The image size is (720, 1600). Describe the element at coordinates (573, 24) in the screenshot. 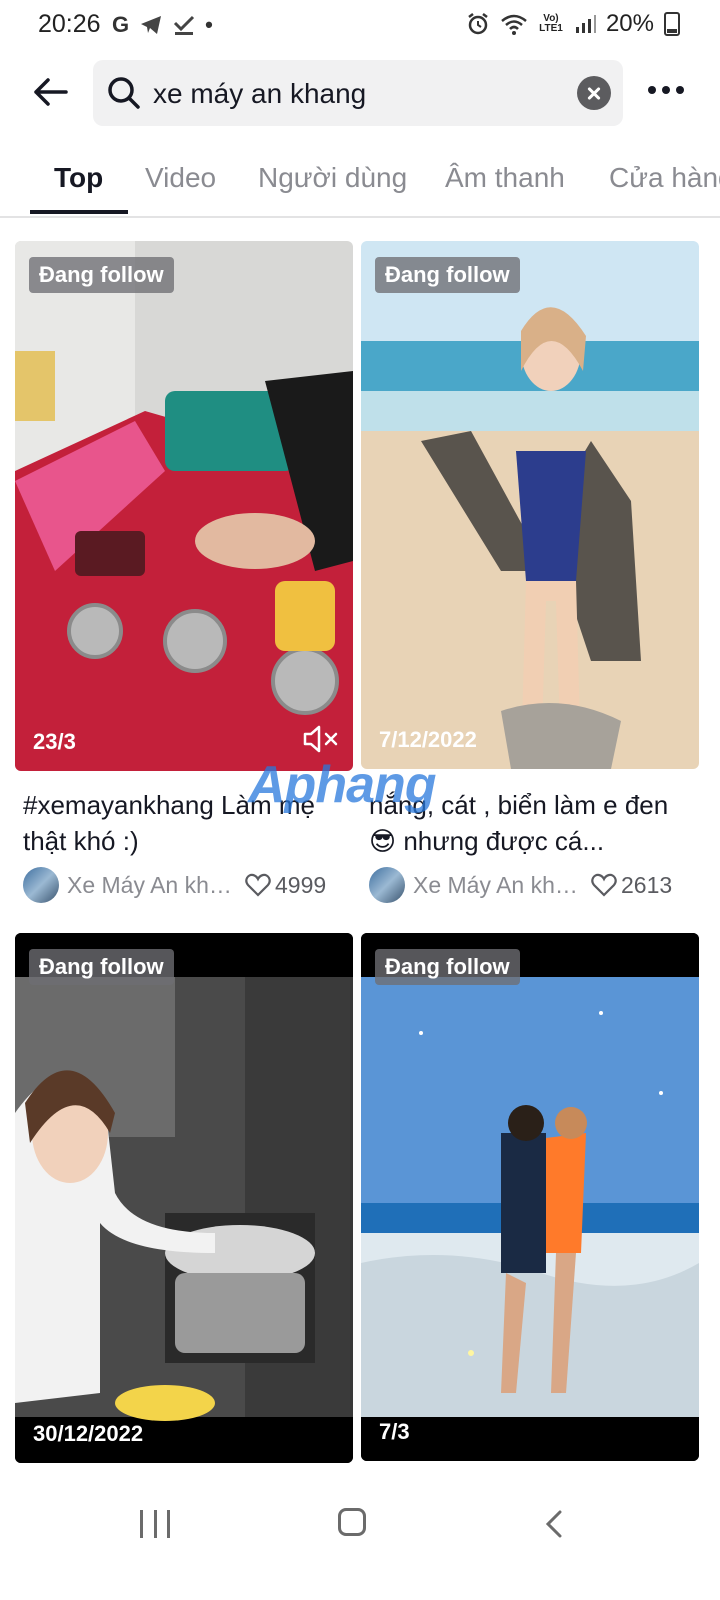

I see `system-indicators: Vo) LTE1 20%` at that location.